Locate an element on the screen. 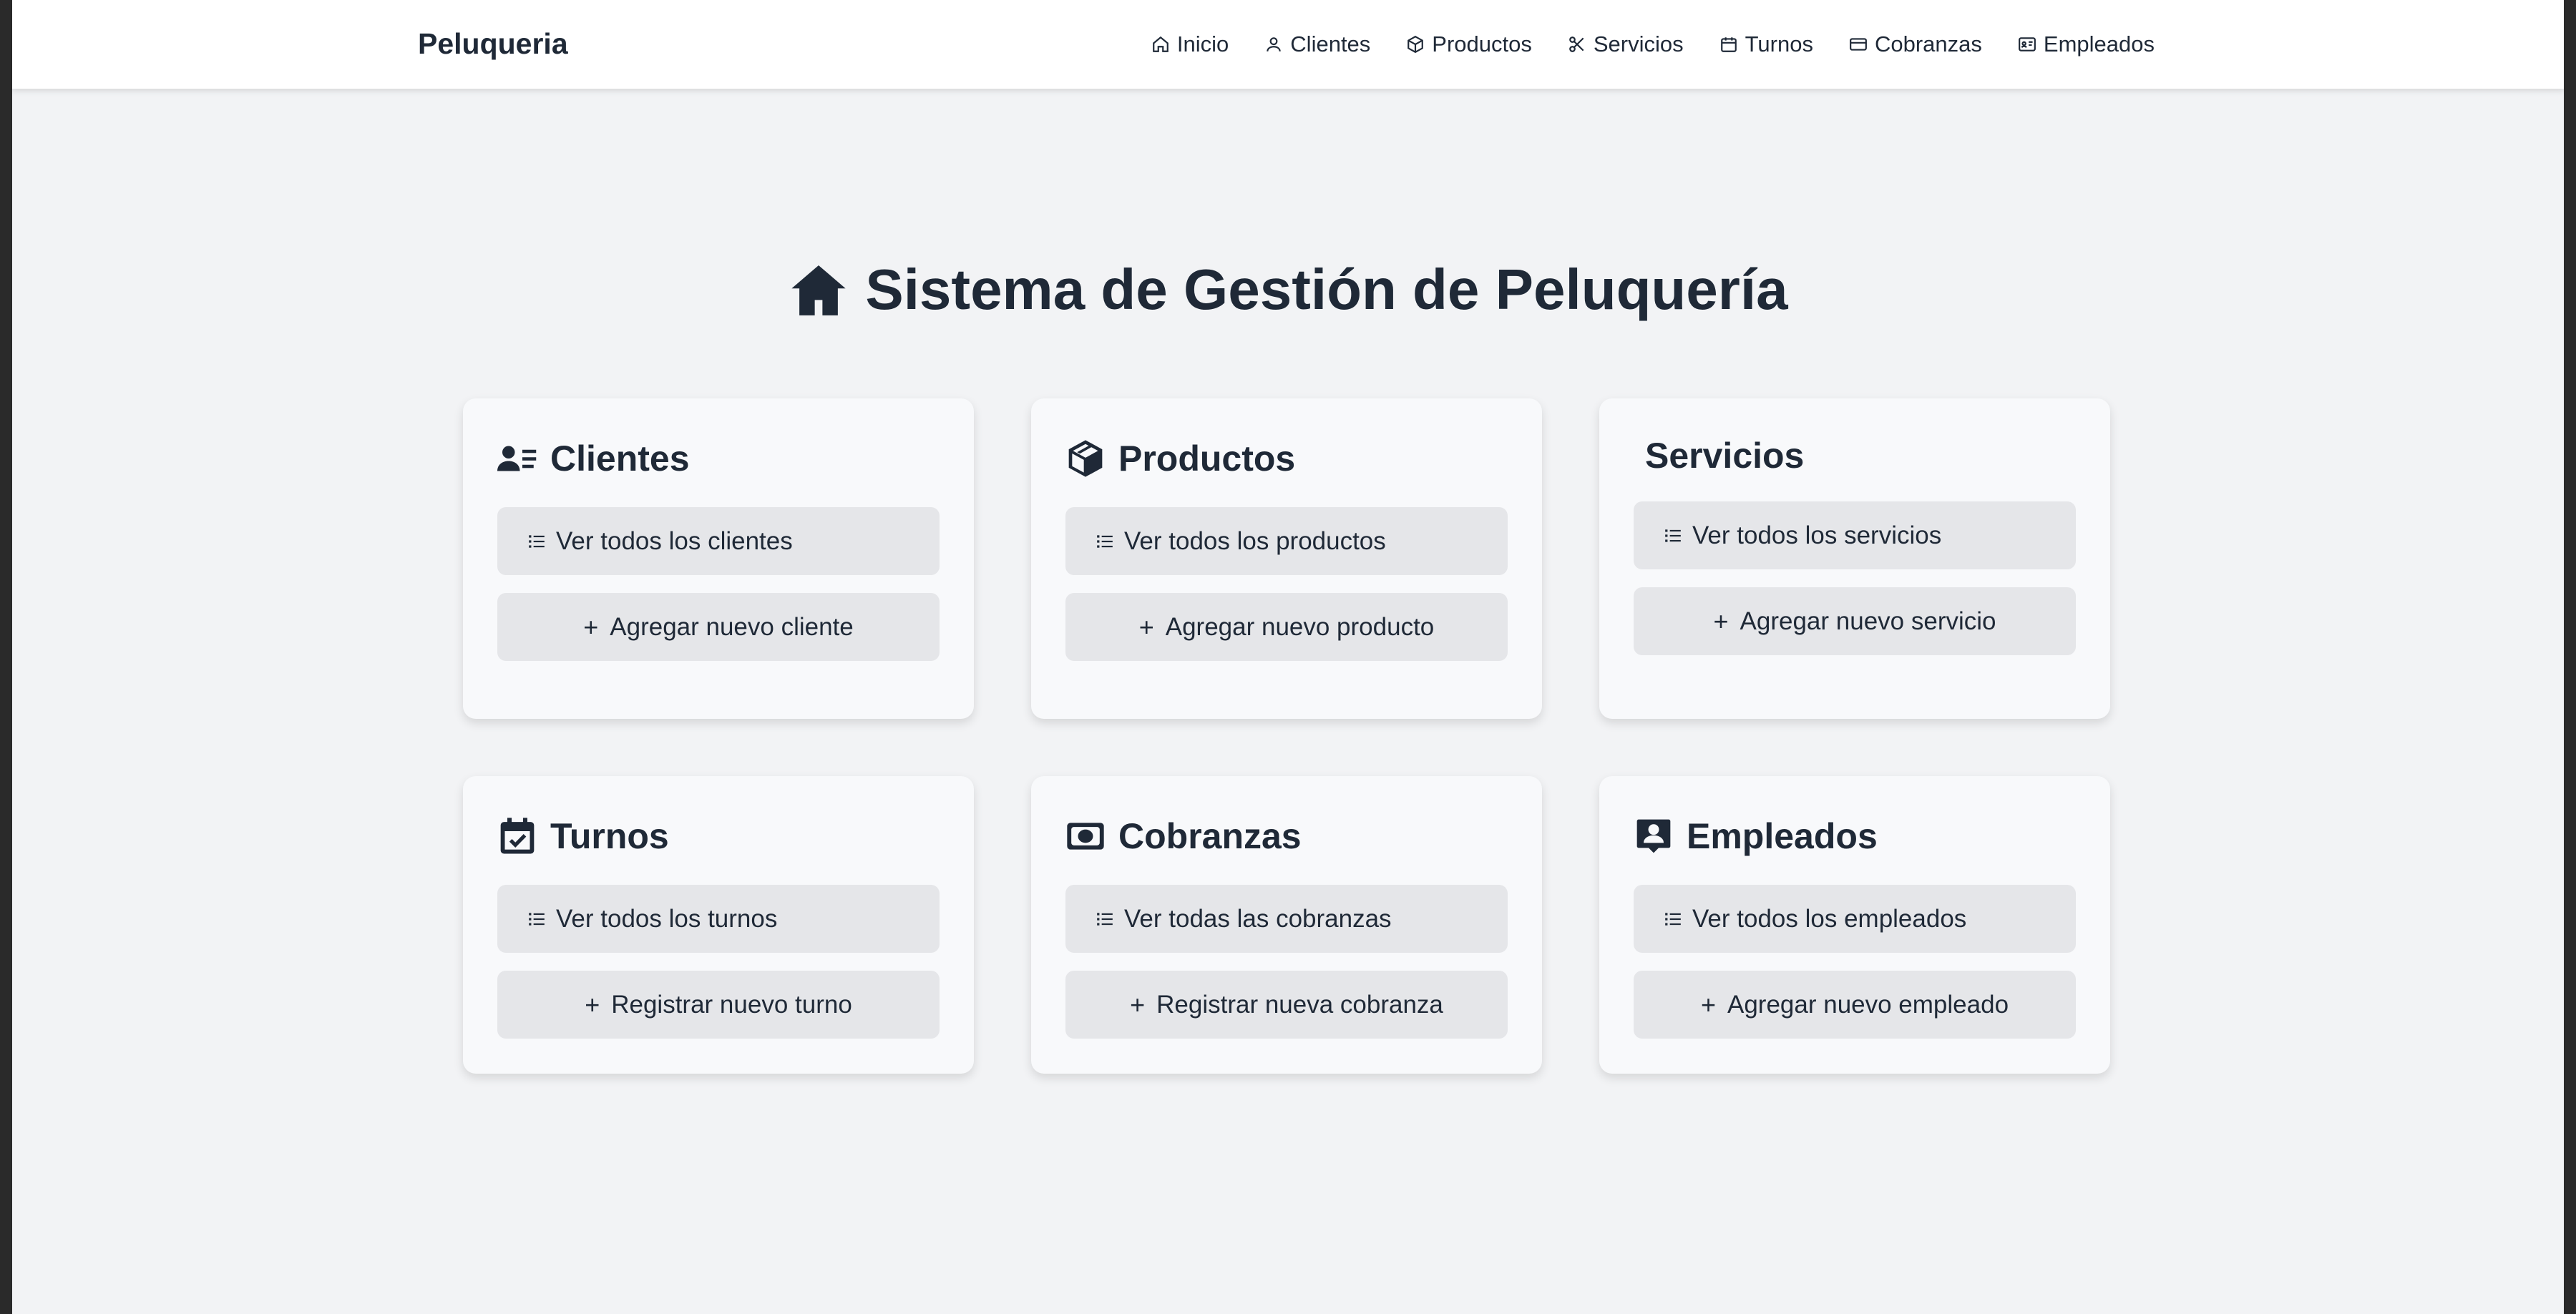 The height and width of the screenshot is (1314, 2576). add-empleado-button: + Agregar nuevo empleado is located at coordinates (1855, 1005).